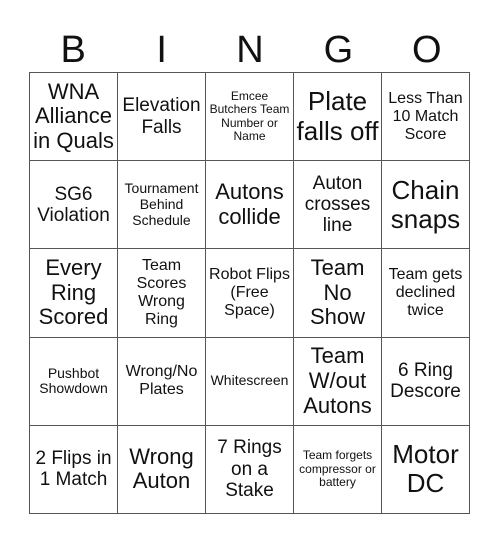 The width and height of the screenshot is (500, 544). I want to click on bingo-header: B I N G O, so click(250, 50).